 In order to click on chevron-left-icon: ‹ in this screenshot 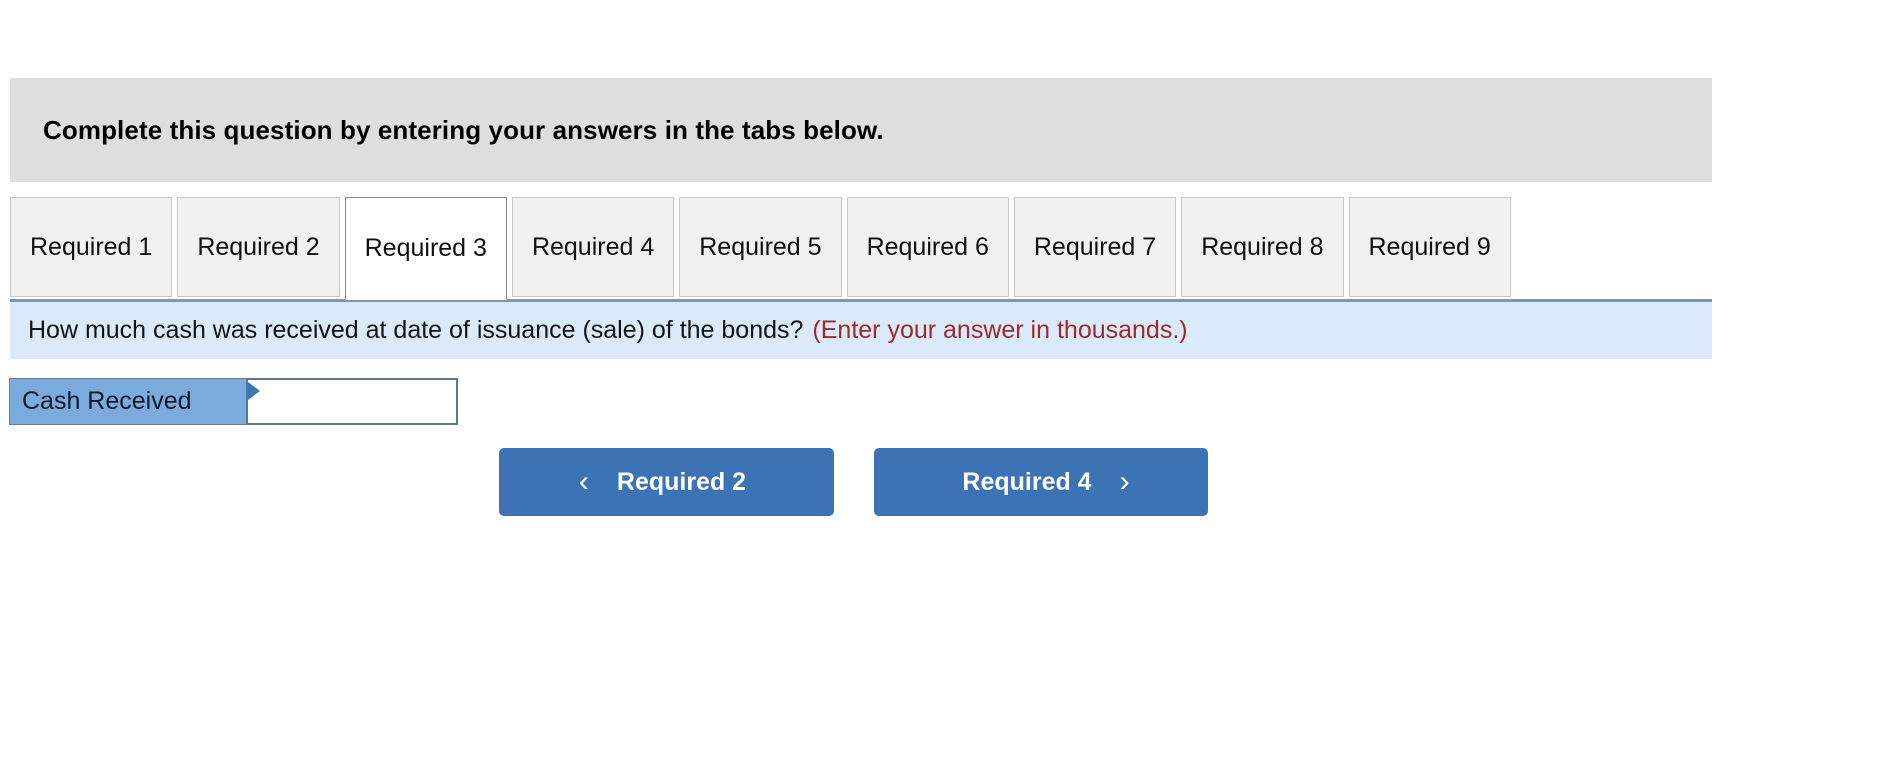, I will do `click(583, 481)`.